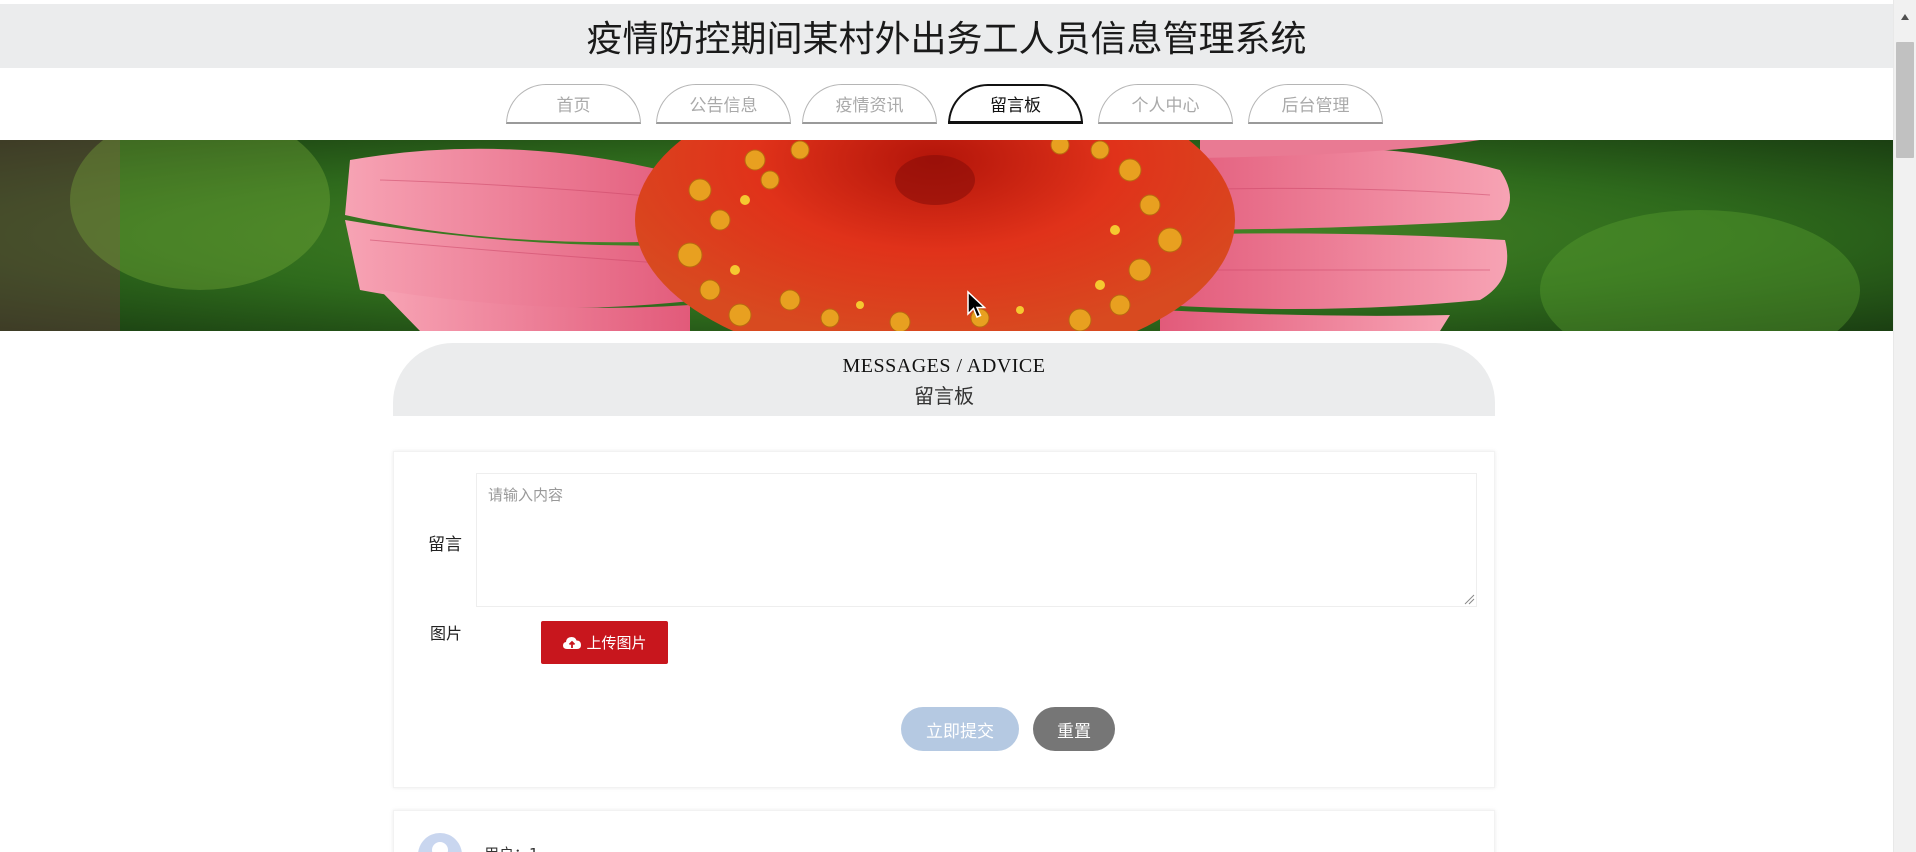  What do you see at coordinates (944, 397) in the screenshot?
I see `section-title-cn: 留言板` at bounding box center [944, 397].